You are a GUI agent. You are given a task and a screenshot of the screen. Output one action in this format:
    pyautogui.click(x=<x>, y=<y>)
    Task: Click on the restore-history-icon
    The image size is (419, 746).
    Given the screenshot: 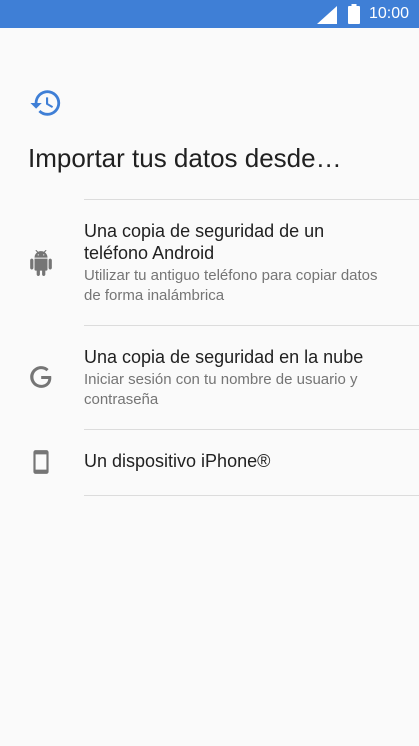 What is the action you would take?
    pyautogui.click(x=45, y=103)
    